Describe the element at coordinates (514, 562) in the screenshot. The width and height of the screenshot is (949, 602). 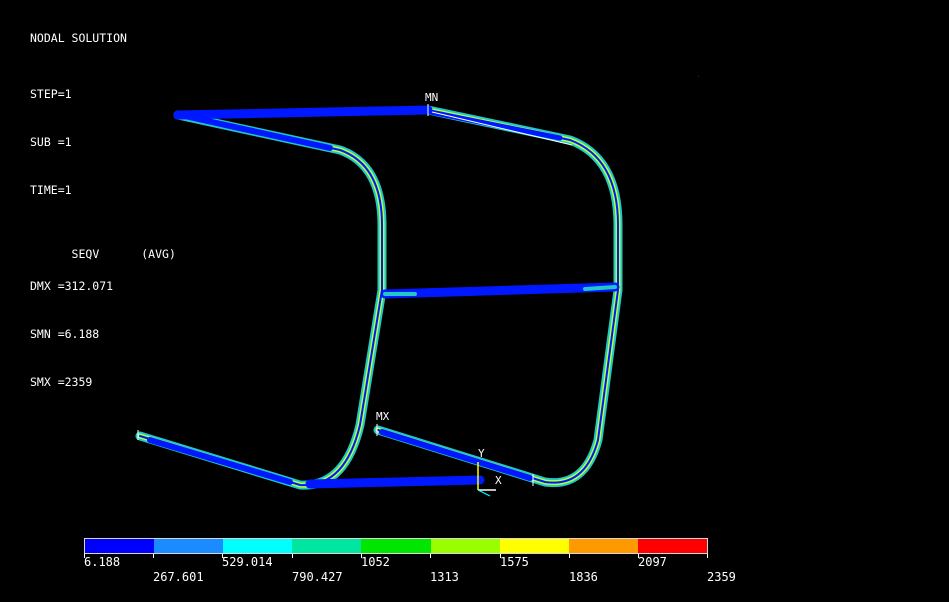
I see `legend-value-top-3: 1575` at that location.